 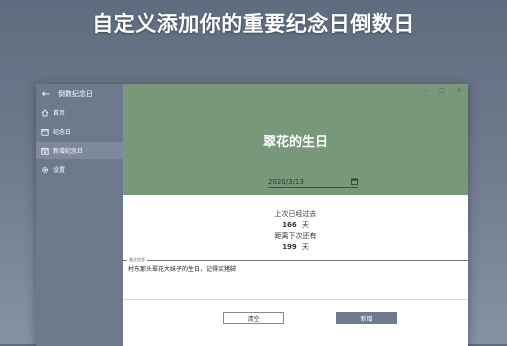 I want to click on sidebar-item-settings: 设置, so click(x=79, y=169).